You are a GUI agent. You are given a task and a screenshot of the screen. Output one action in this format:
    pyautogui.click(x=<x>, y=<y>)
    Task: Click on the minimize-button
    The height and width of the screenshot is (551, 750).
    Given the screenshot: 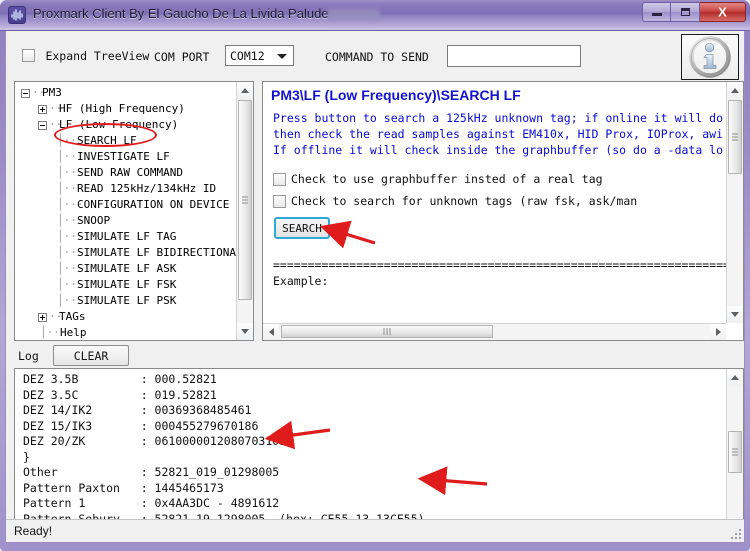 What is the action you would take?
    pyautogui.click(x=656, y=12)
    